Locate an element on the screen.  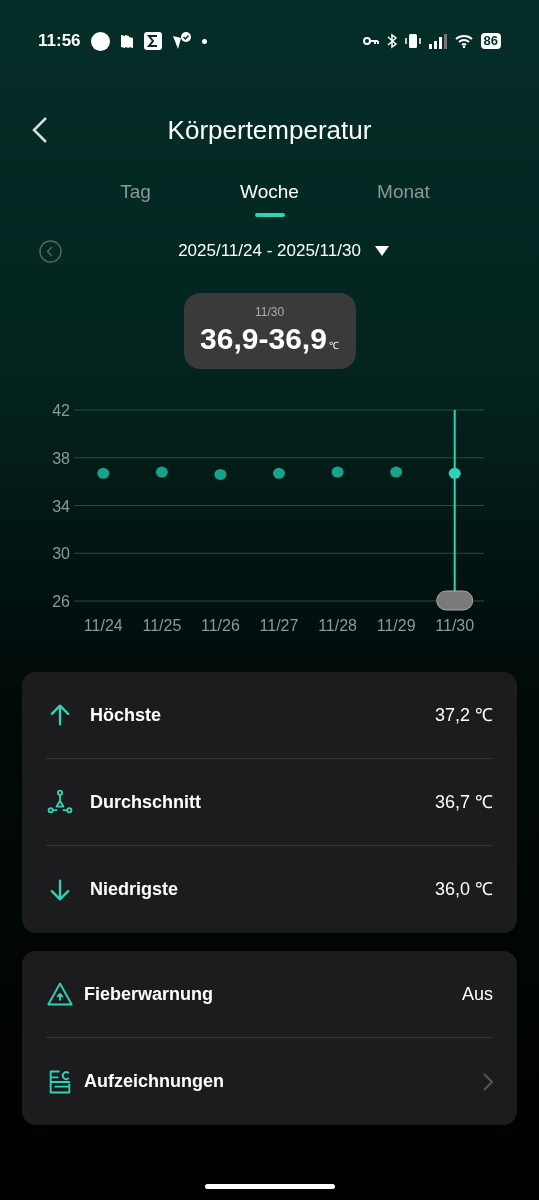
date-range-dropdown: 2025/11/24 - 2025/11/30 is located at coordinates (283, 251).